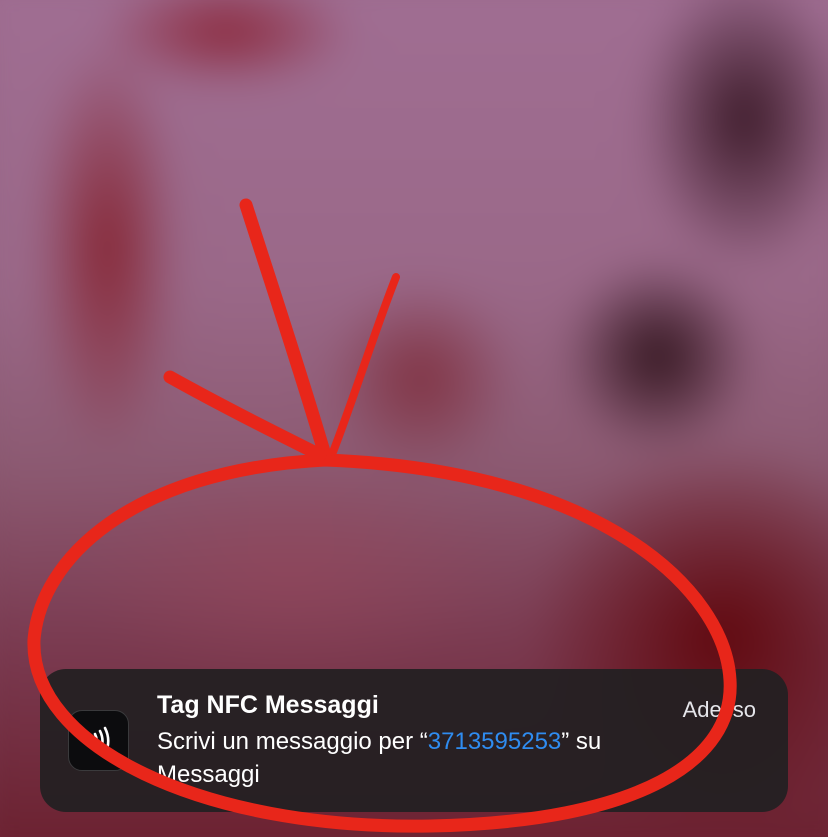  I want to click on nfc-waves-glyph, so click(99, 740).